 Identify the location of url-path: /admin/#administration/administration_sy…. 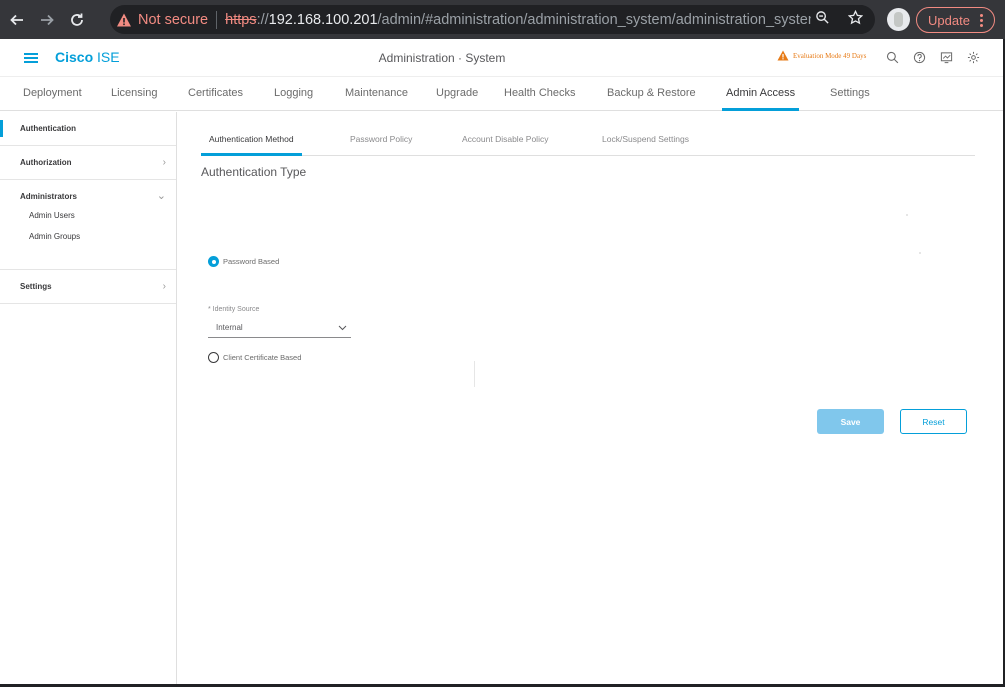
(609, 19).